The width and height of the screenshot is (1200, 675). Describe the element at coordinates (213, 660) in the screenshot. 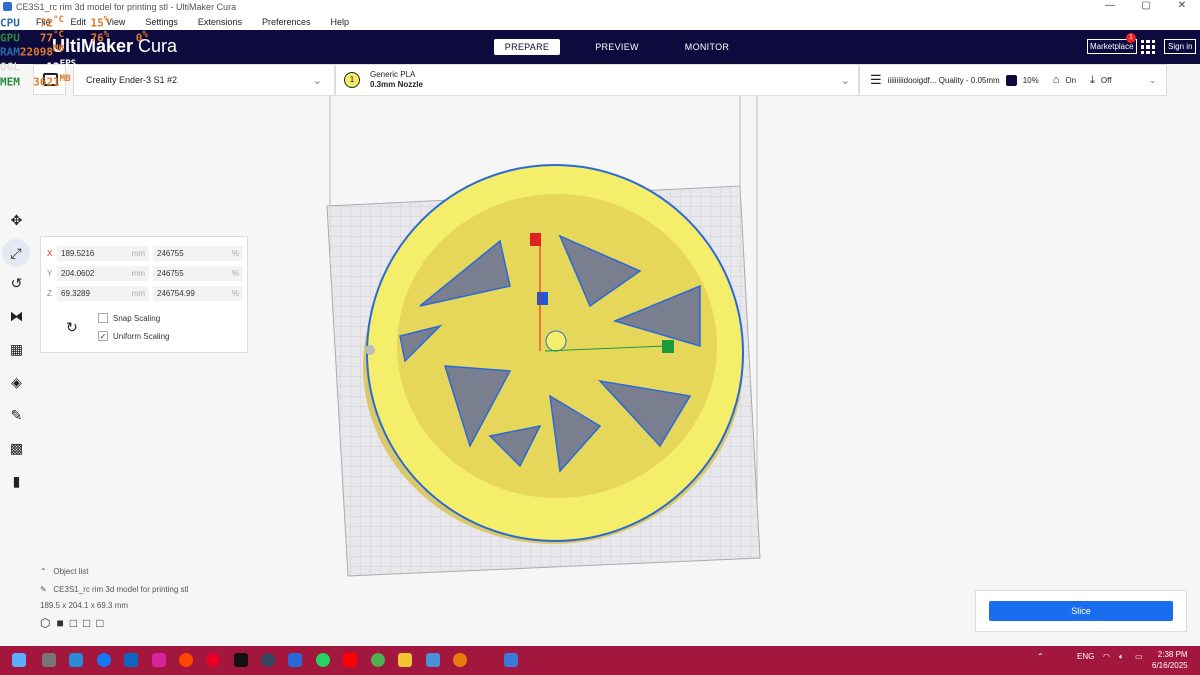

I see `pinterest-icon` at that location.